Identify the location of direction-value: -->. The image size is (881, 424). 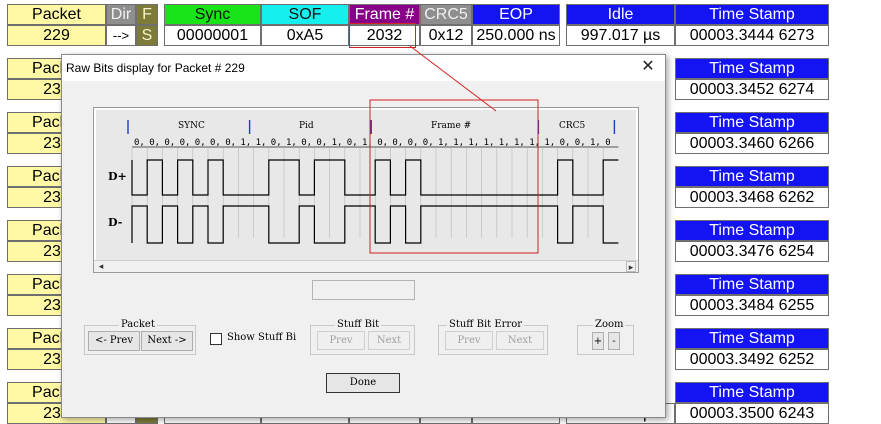
(121, 35).